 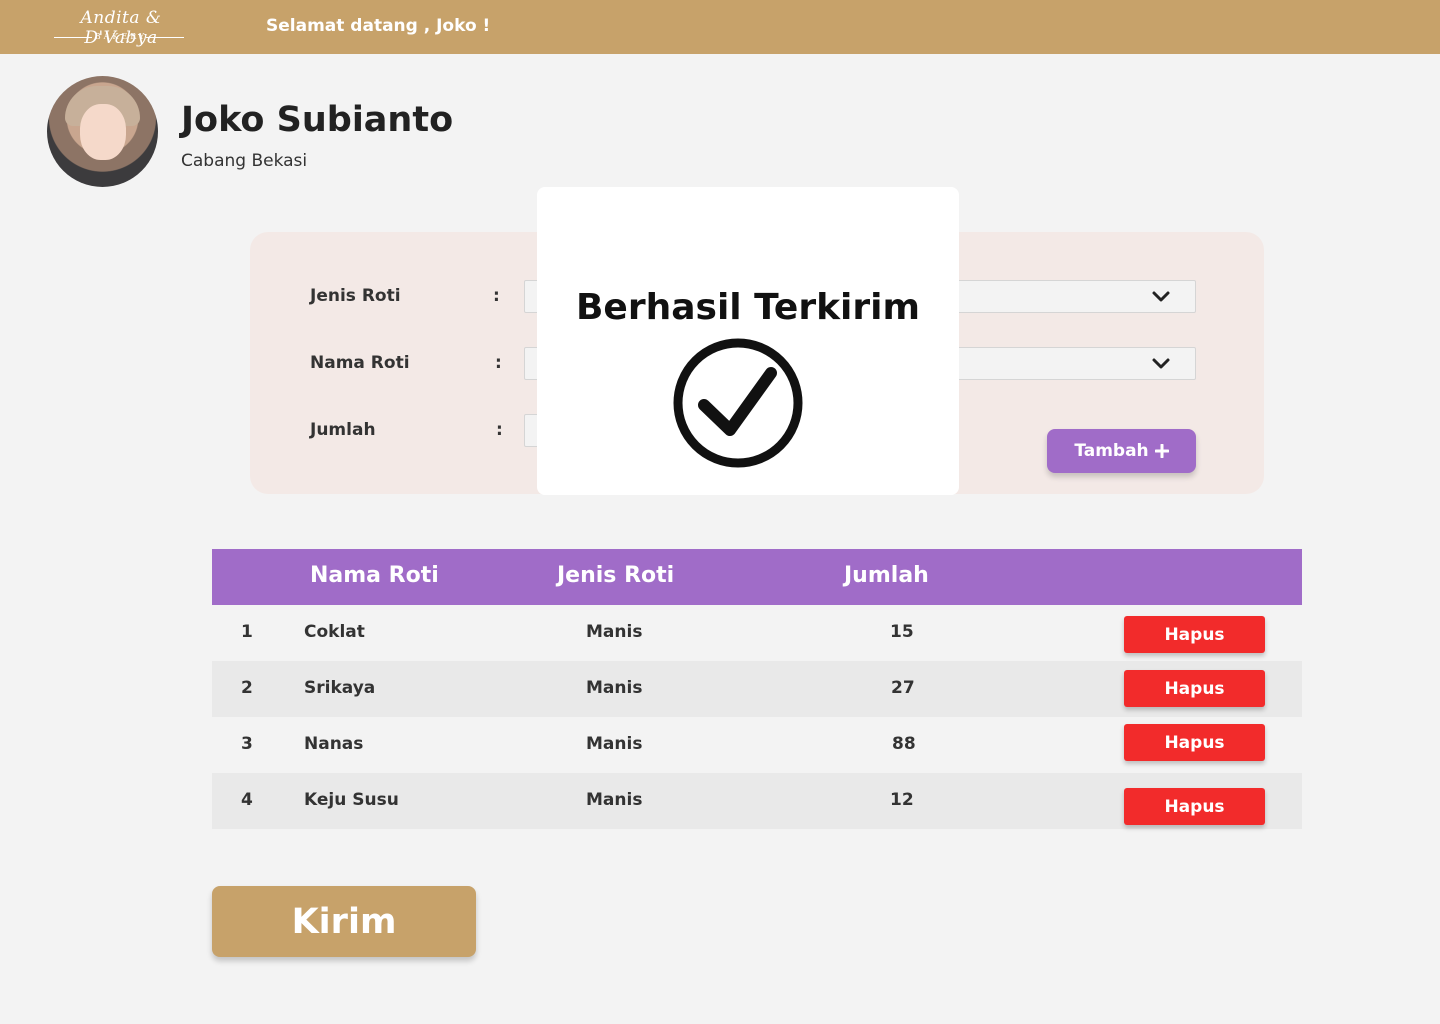 I want to click on logo-divider, so click(x=165, y=37).